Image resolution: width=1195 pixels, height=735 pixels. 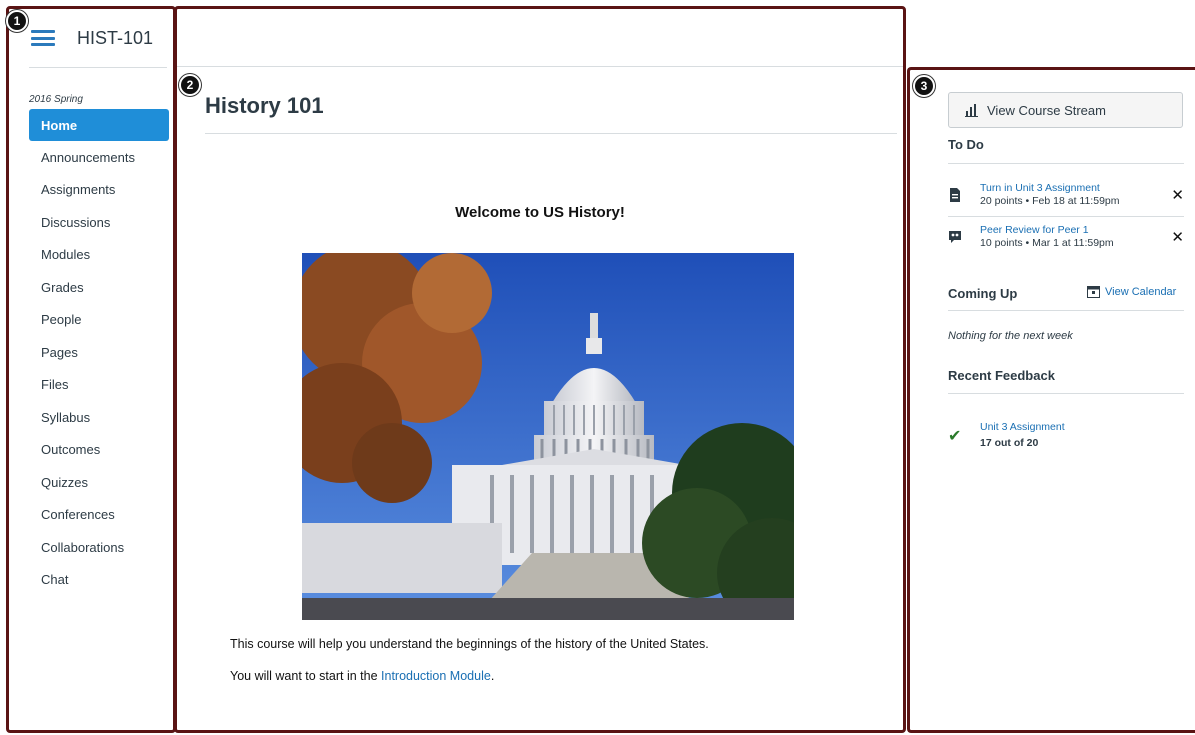 What do you see at coordinates (1001, 375) in the screenshot?
I see `recent-feedback-heading: Recent Feedback` at bounding box center [1001, 375].